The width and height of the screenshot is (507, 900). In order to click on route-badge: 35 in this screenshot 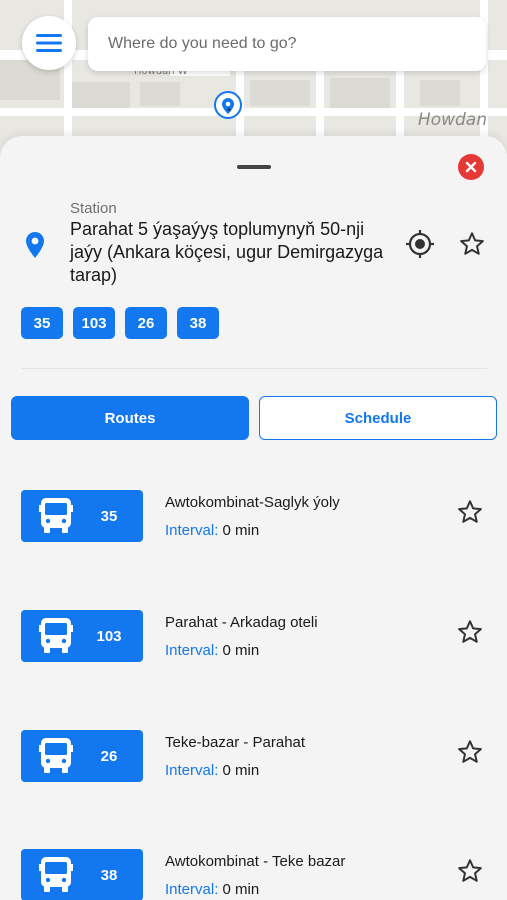, I will do `click(82, 516)`.